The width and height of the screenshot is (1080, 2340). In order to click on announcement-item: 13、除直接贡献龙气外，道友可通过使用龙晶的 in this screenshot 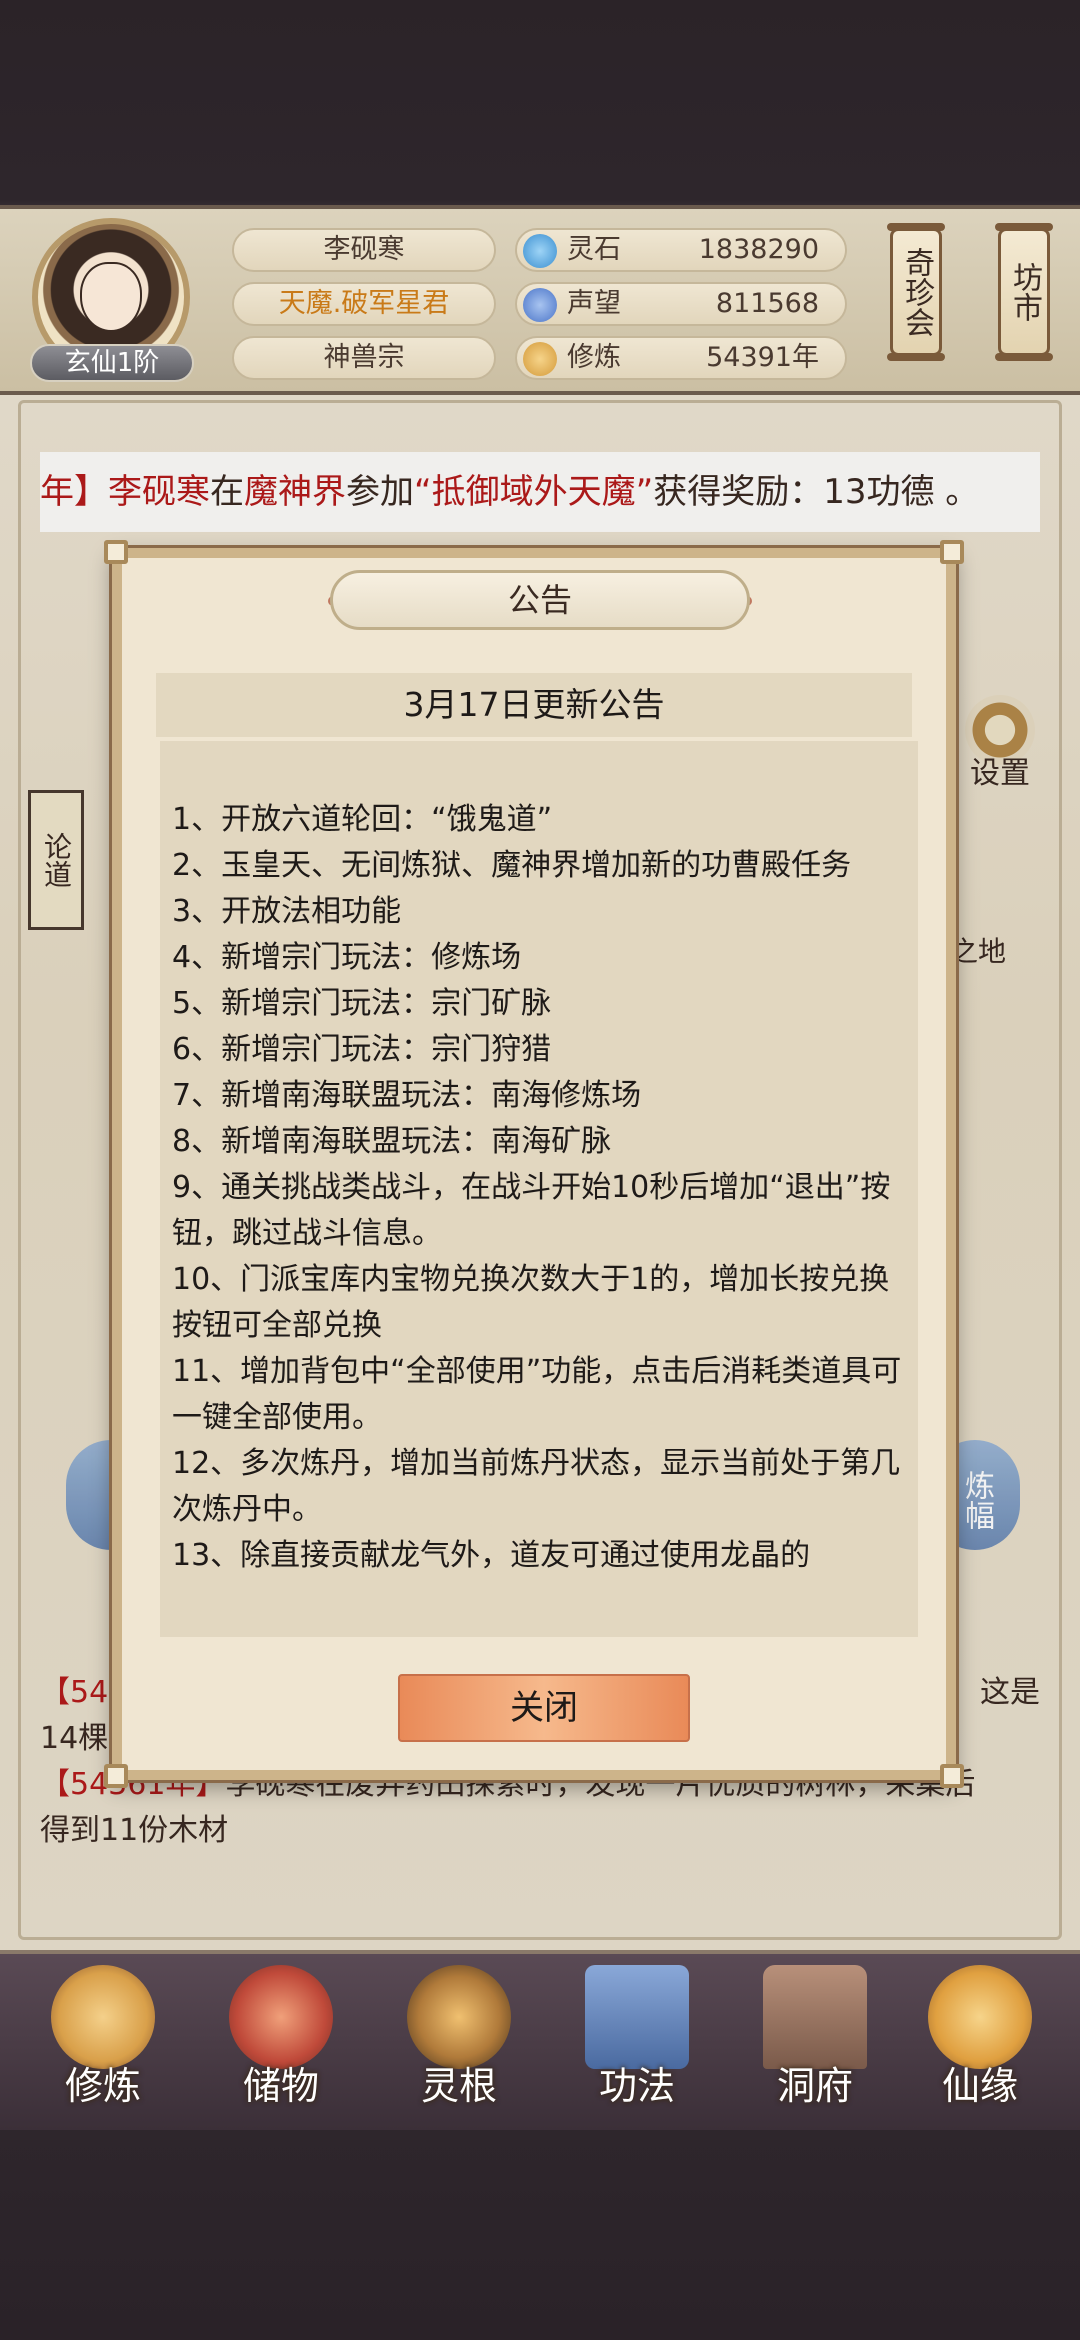, I will do `click(491, 1555)`.